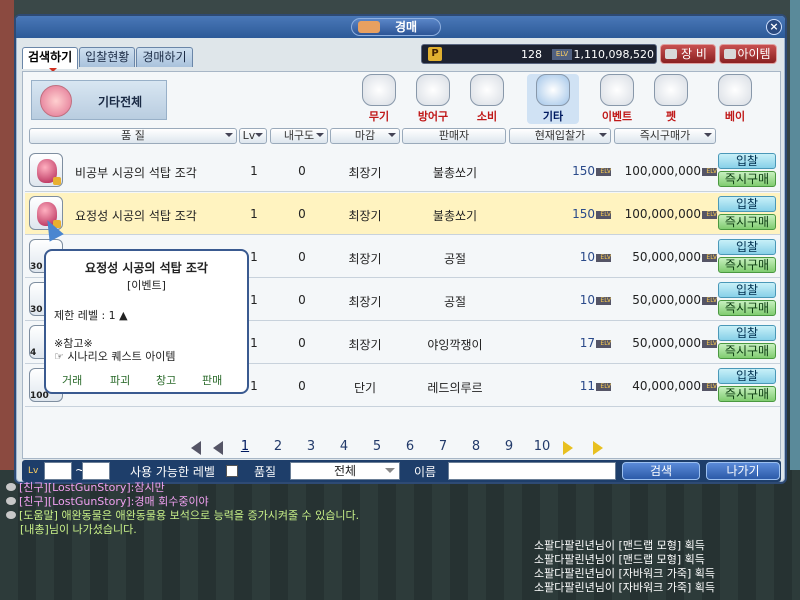 The image size is (800, 600). What do you see at coordinates (454, 136) in the screenshot?
I see `column-seller: 판매자` at bounding box center [454, 136].